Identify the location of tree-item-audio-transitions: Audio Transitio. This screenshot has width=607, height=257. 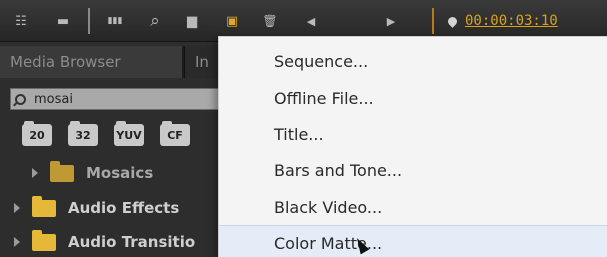
(104, 242).